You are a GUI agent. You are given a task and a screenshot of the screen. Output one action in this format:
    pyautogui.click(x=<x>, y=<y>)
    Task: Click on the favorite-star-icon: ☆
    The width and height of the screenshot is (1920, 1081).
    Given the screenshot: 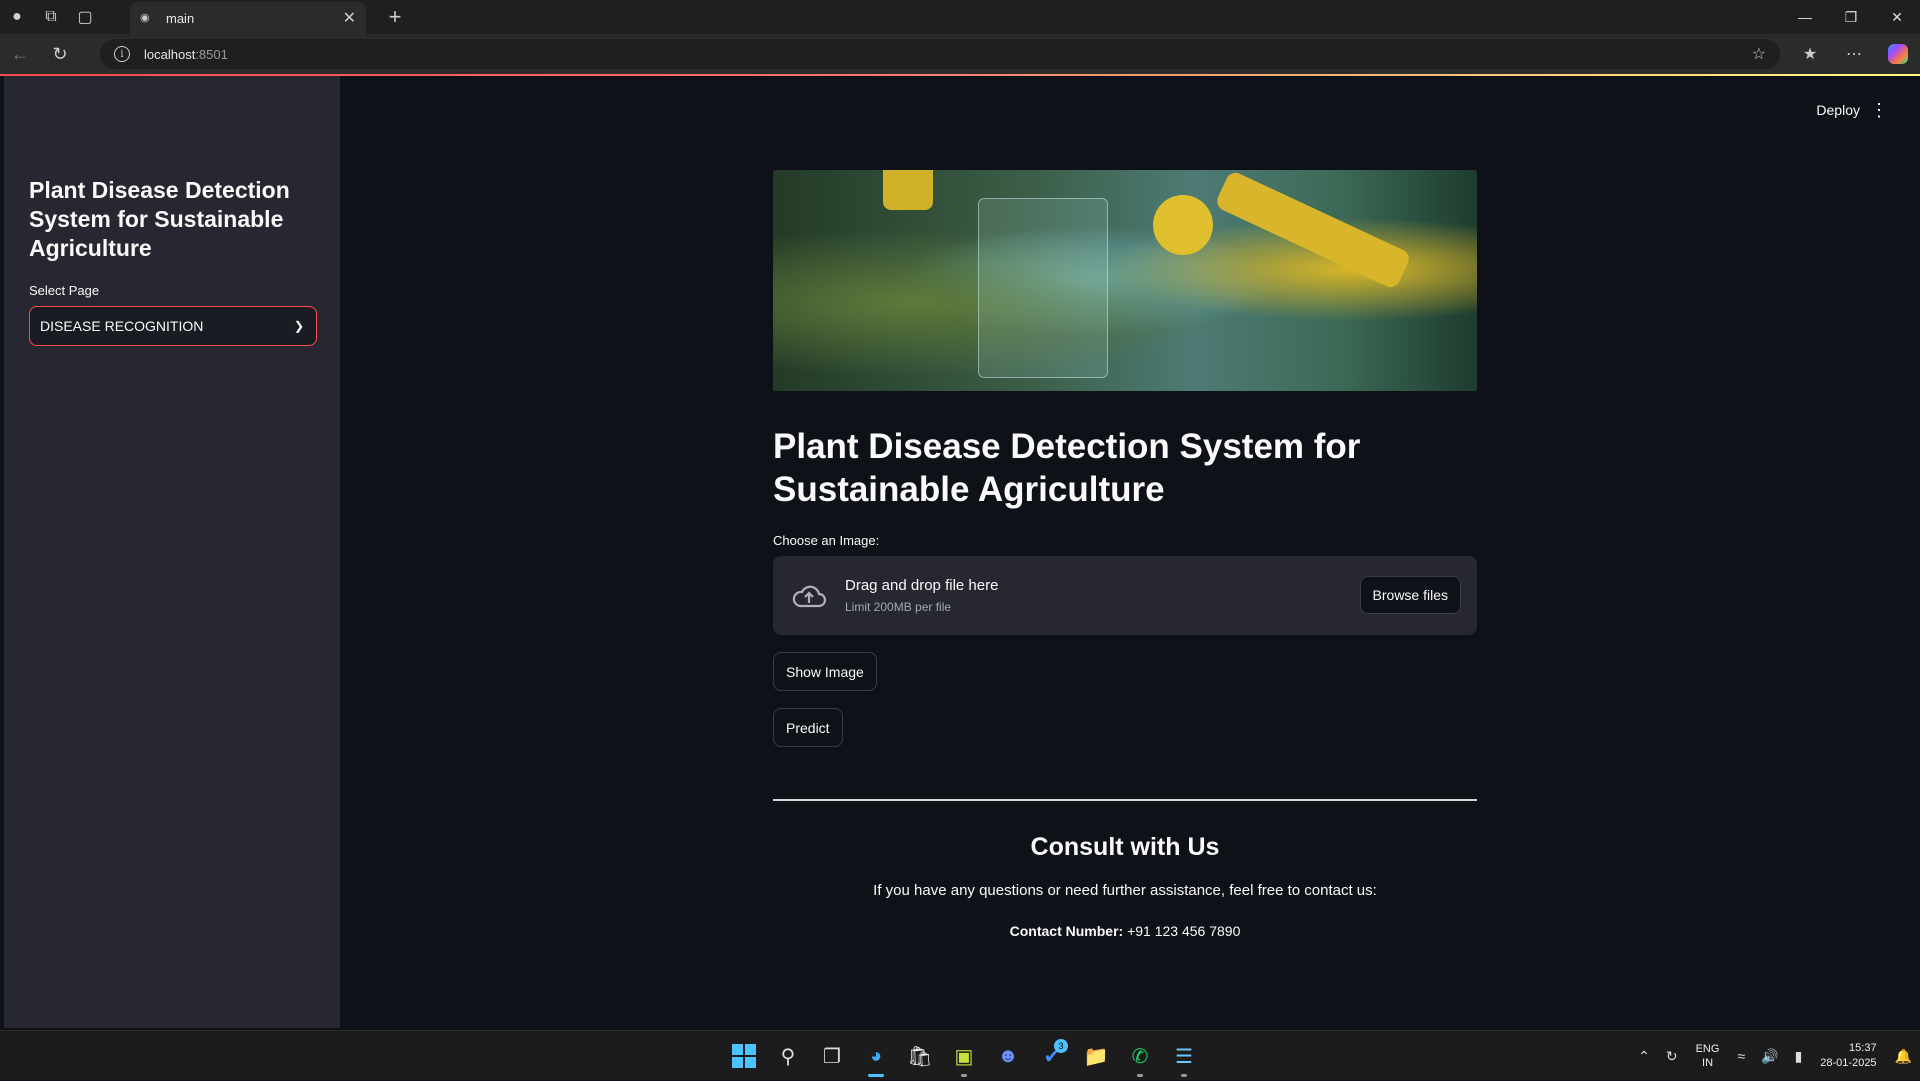 What is the action you would take?
    pyautogui.click(x=1759, y=54)
    